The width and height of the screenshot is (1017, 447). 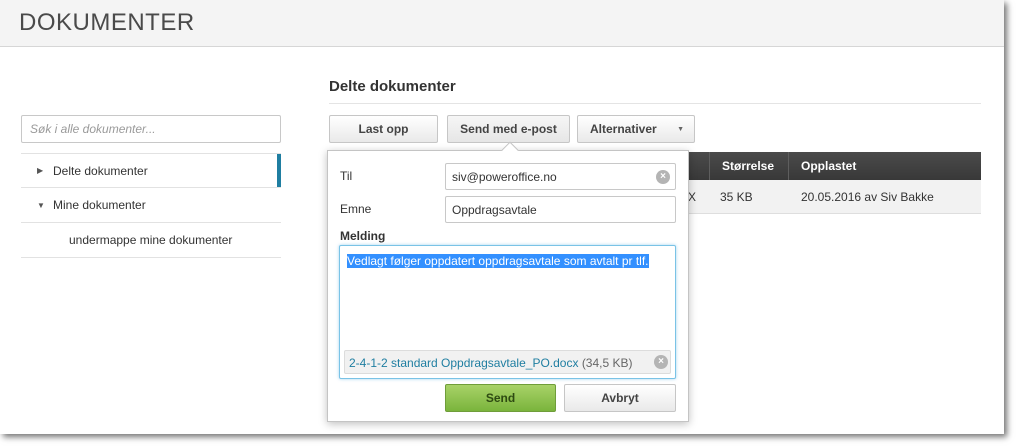 What do you see at coordinates (692, 197) in the screenshot?
I see `cell-name: X` at bounding box center [692, 197].